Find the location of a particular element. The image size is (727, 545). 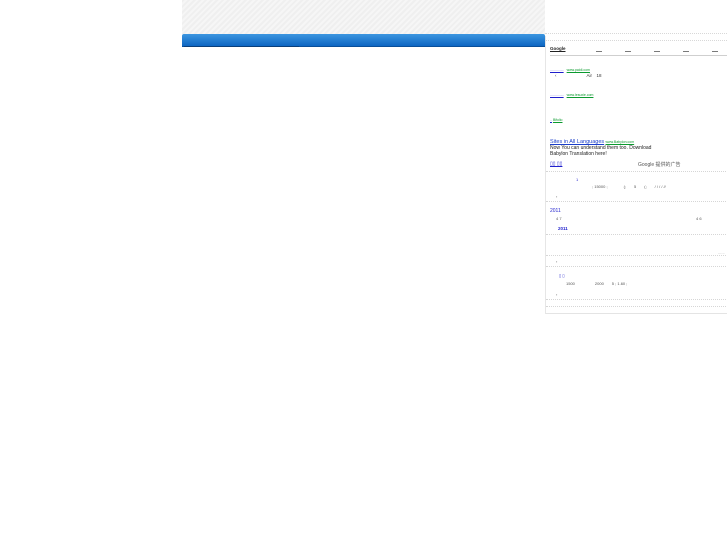

ad-item: .. Bifolio is located at coordinates (556, 120).